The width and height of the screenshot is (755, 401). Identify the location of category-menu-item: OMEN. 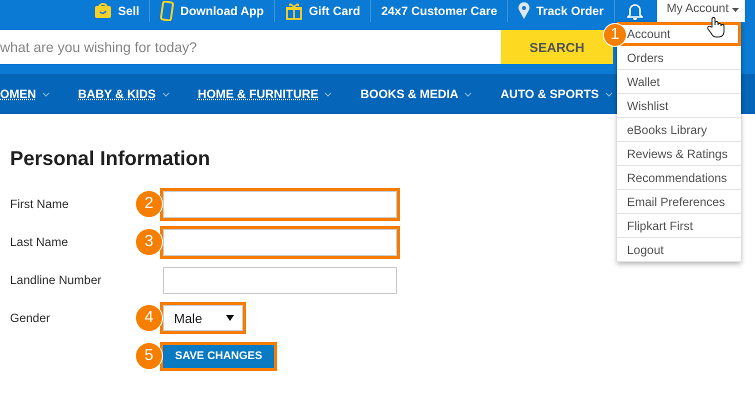
(30, 94).